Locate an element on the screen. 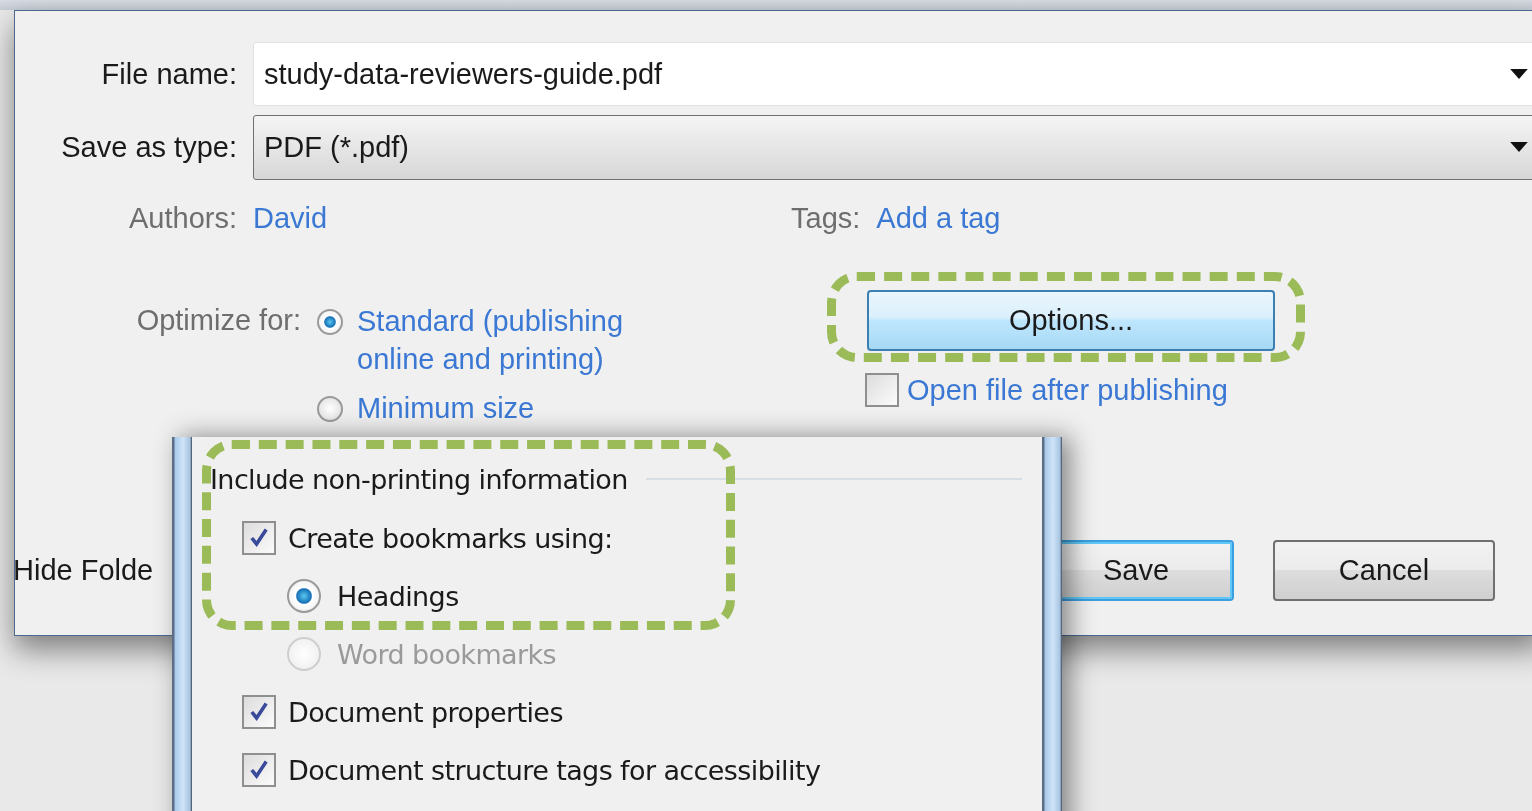 Image resolution: width=1532 pixels, height=811 pixels. optimize-label: Optimize for: is located at coordinates (218, 320).